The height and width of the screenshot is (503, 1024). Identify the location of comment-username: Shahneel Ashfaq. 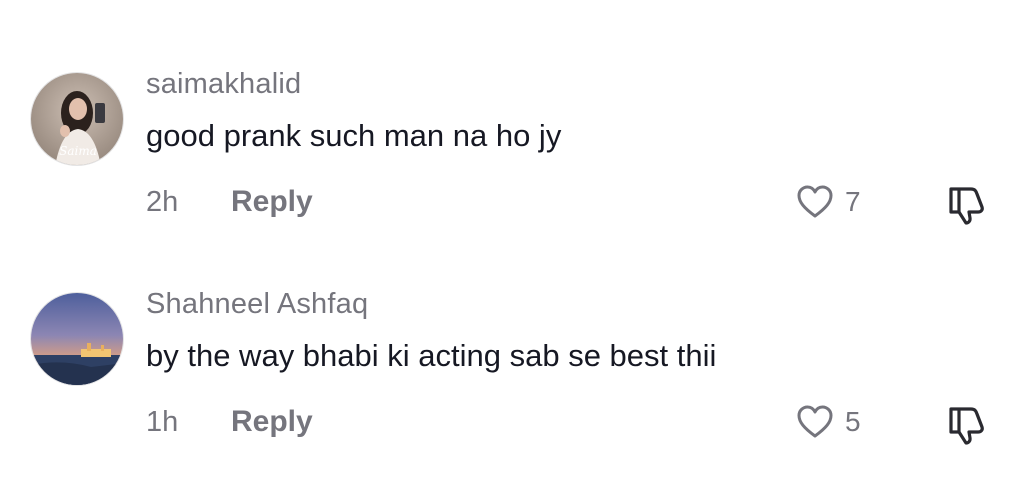
(257, 304).